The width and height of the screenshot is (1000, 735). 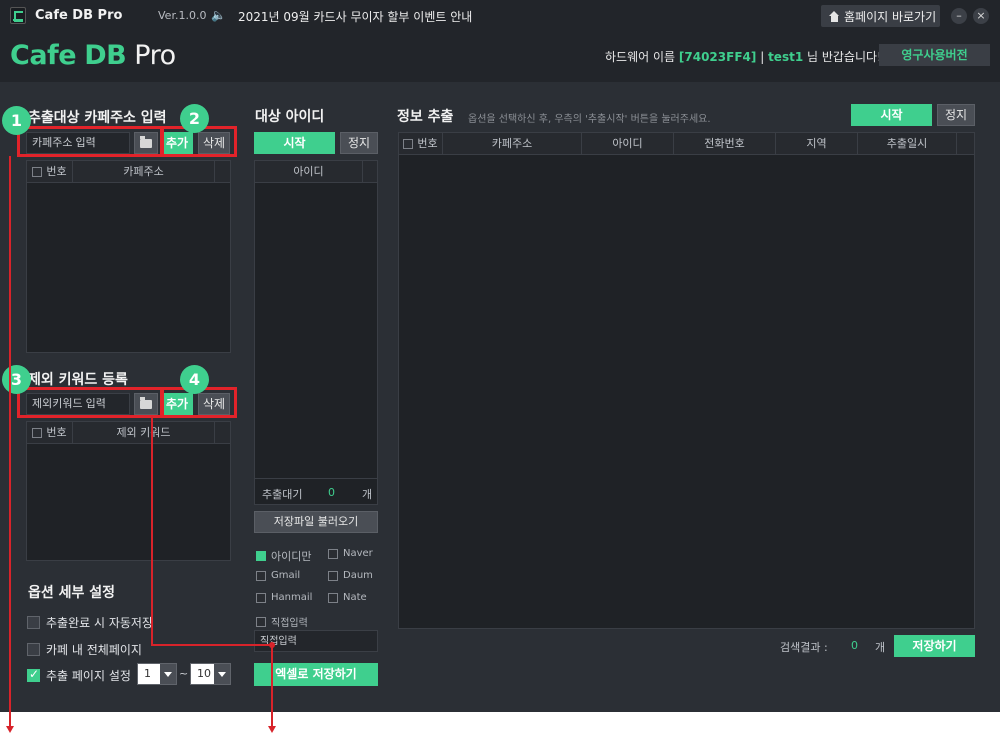 I want to click on keyword-col-number-label: 번호, so click(x=56, y=432).